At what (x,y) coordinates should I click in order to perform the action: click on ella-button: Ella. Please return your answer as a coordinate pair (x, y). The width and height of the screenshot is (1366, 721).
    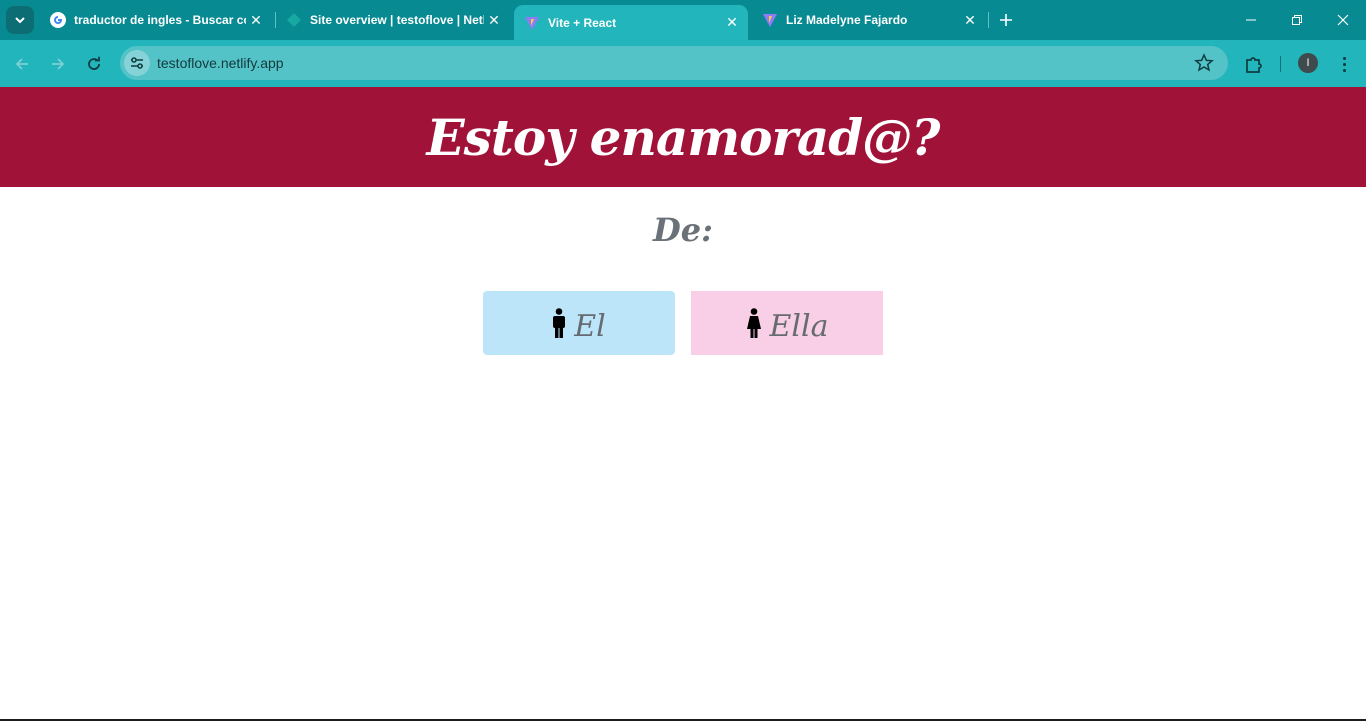
    Looking at the image, I should click on (787, 323).